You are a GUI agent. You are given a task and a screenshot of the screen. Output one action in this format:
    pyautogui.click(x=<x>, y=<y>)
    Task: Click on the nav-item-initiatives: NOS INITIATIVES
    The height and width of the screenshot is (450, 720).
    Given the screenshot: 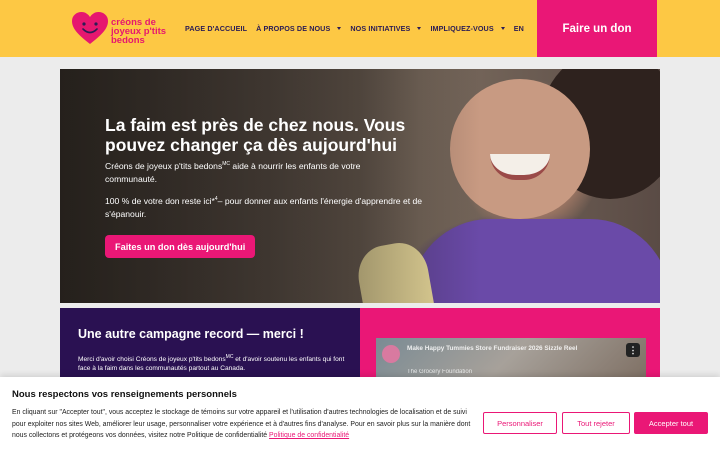 What is the action you would take?
    pyautogui.click(x=386, y=28)
    